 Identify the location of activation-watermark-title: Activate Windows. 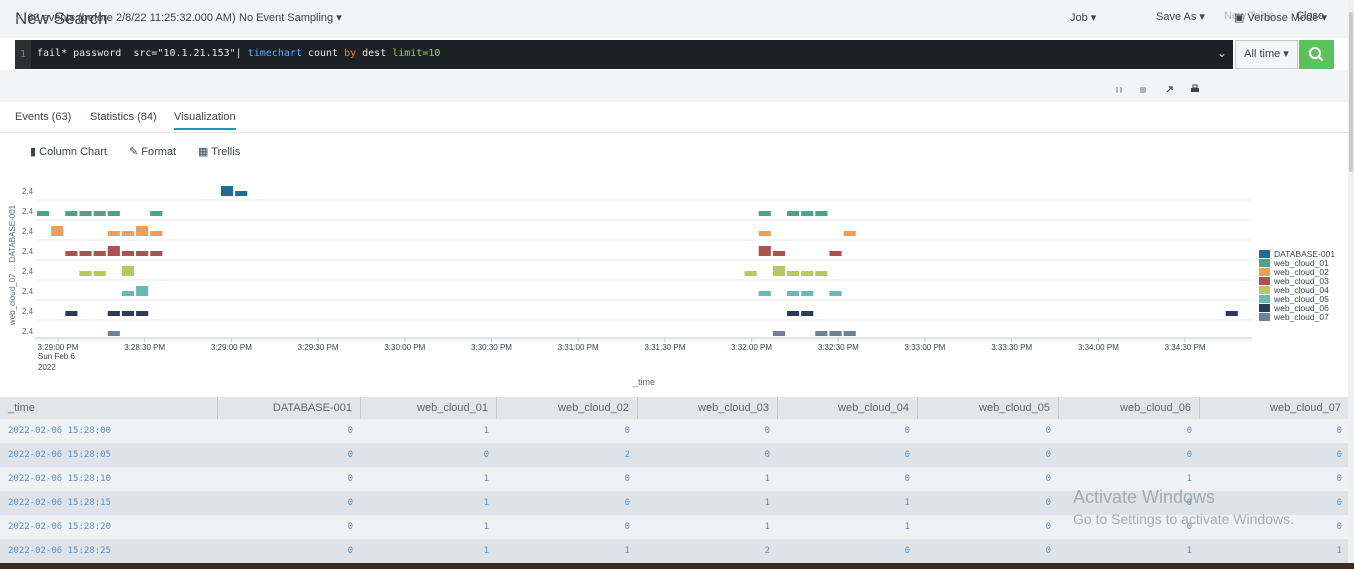
(1144, 497).